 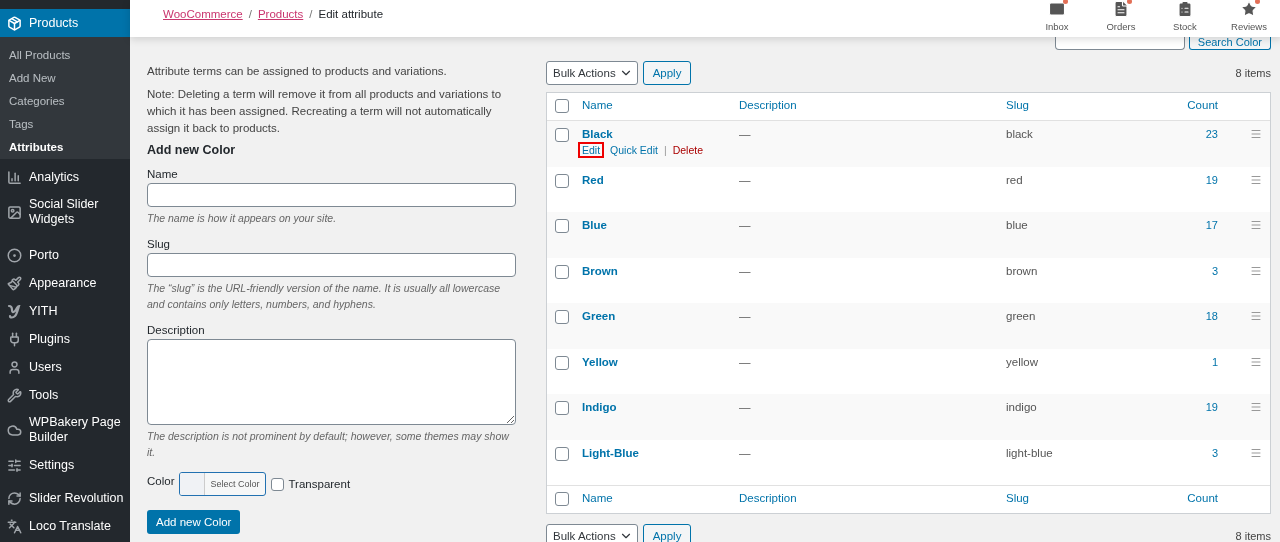 What do you see at coordinates (660, 179) in the screenshot?
I see `term-link: Red` at bounding box center [660, 179].